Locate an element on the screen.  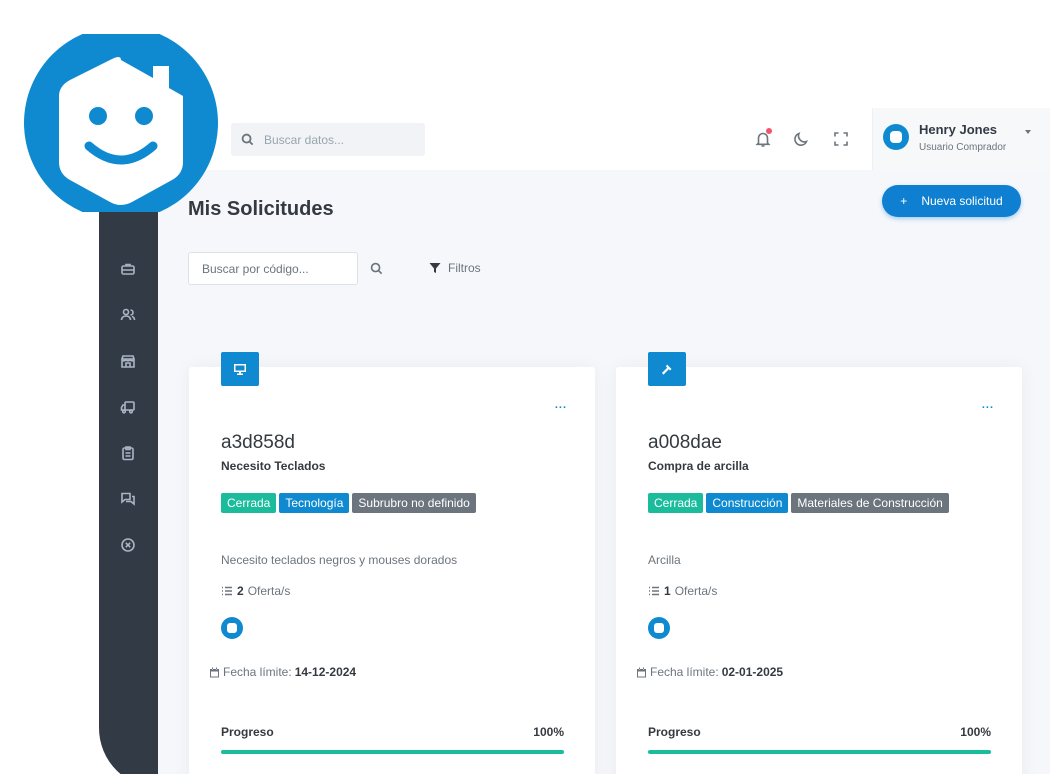
logo-eye-left is located at coordinates (98, 116).